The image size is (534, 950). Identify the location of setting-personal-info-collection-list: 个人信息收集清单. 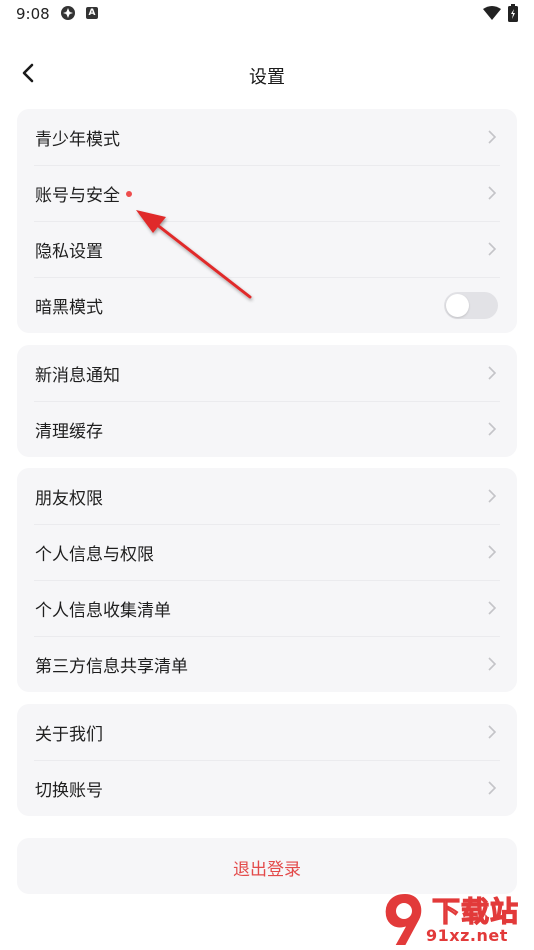
(267, 608).